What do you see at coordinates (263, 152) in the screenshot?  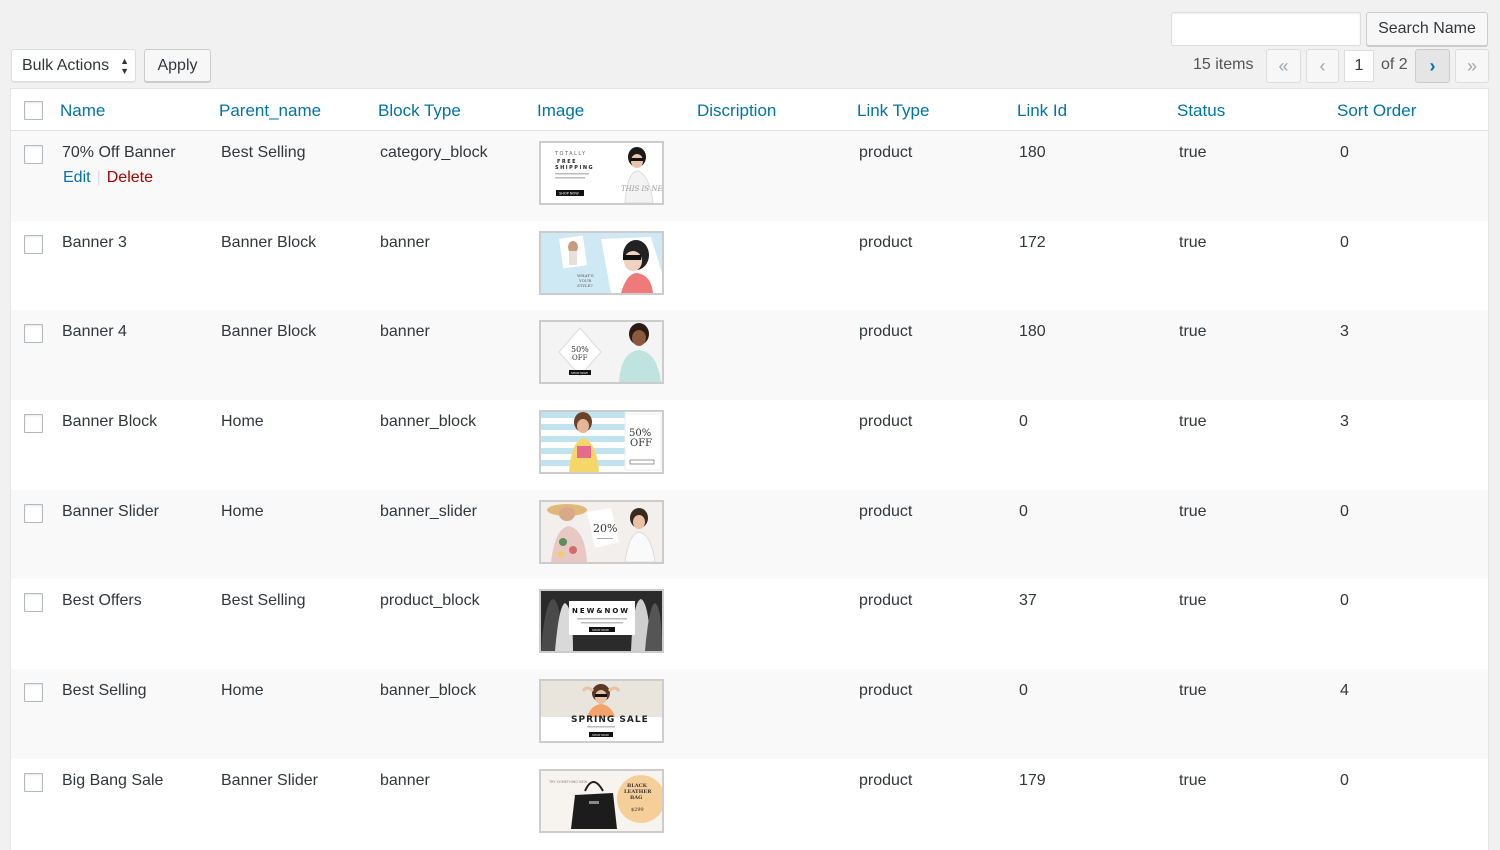 I see `row-parent-name: Best Selling` at bounding box center [263, 152].